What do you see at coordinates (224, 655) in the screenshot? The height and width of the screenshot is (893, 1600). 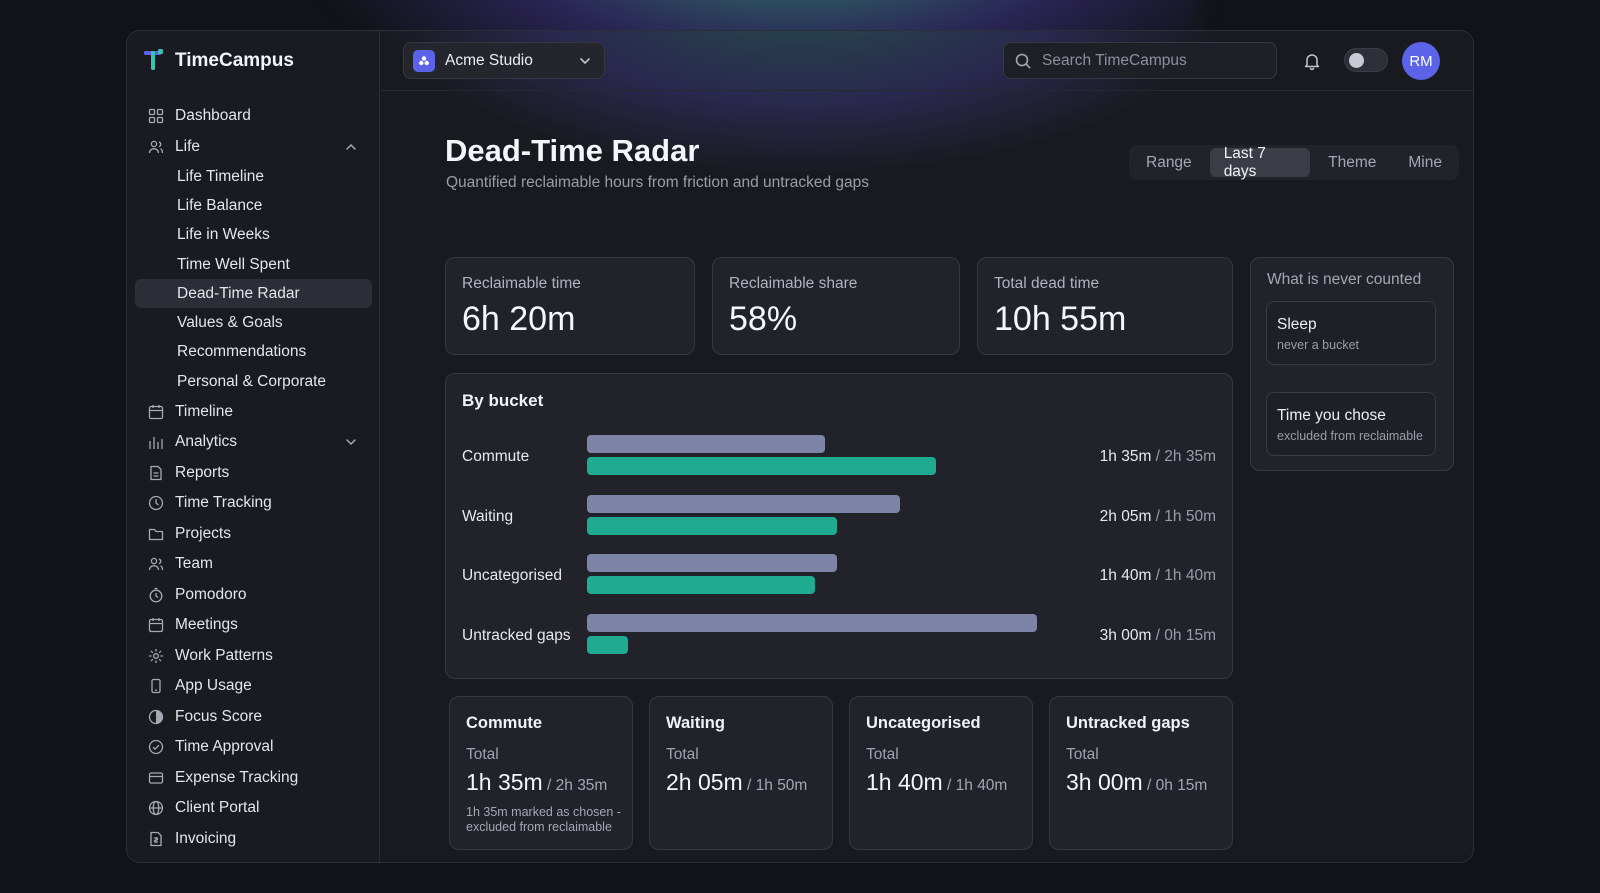 I see `sidebar-item-label: Work Patterns` at bounding box center [224, 655].